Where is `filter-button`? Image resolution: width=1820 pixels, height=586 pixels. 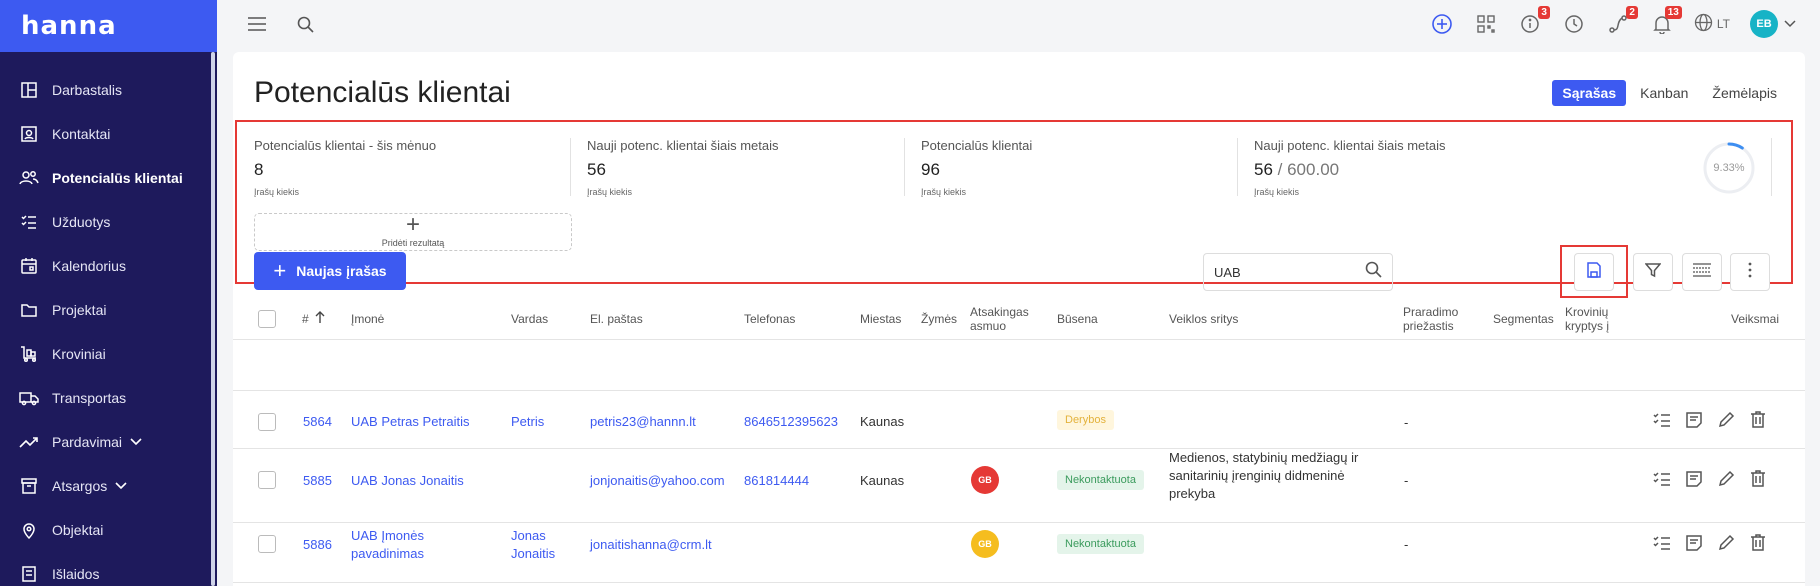
filter-button is located at coordinates (1653, 272).